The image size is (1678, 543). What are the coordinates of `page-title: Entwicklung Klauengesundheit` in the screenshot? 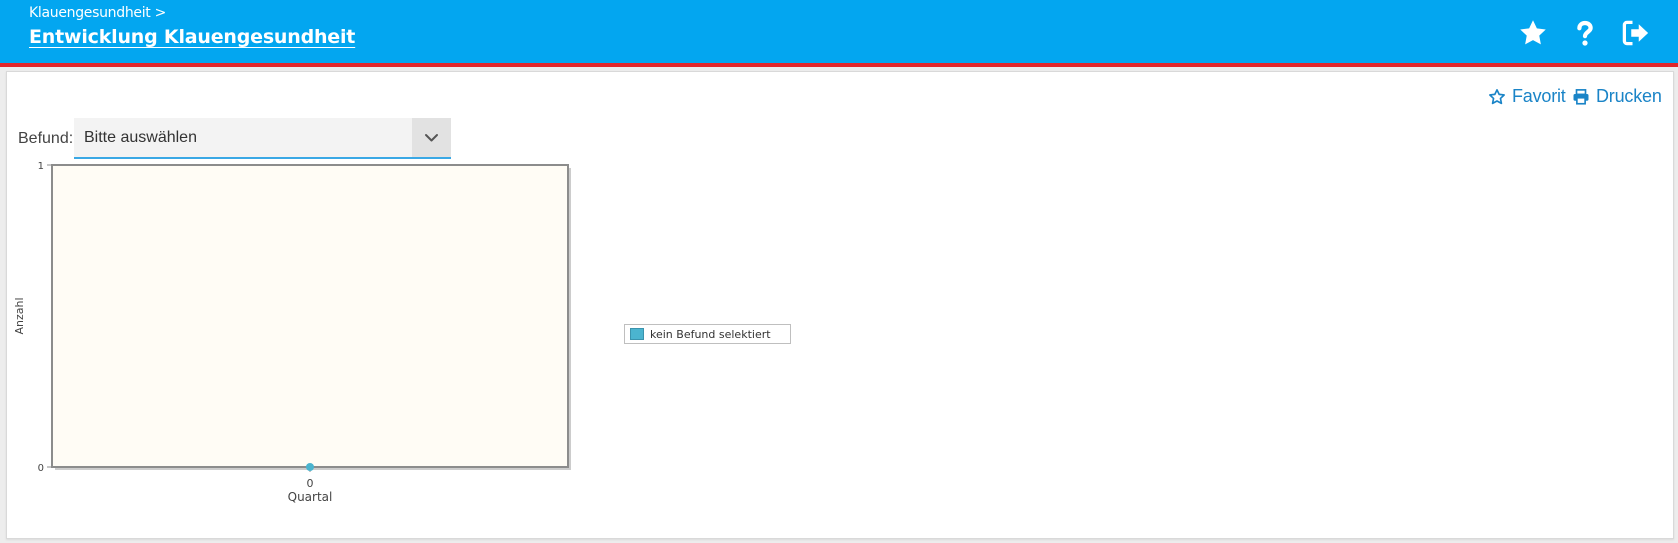 It's located at (192, 37).